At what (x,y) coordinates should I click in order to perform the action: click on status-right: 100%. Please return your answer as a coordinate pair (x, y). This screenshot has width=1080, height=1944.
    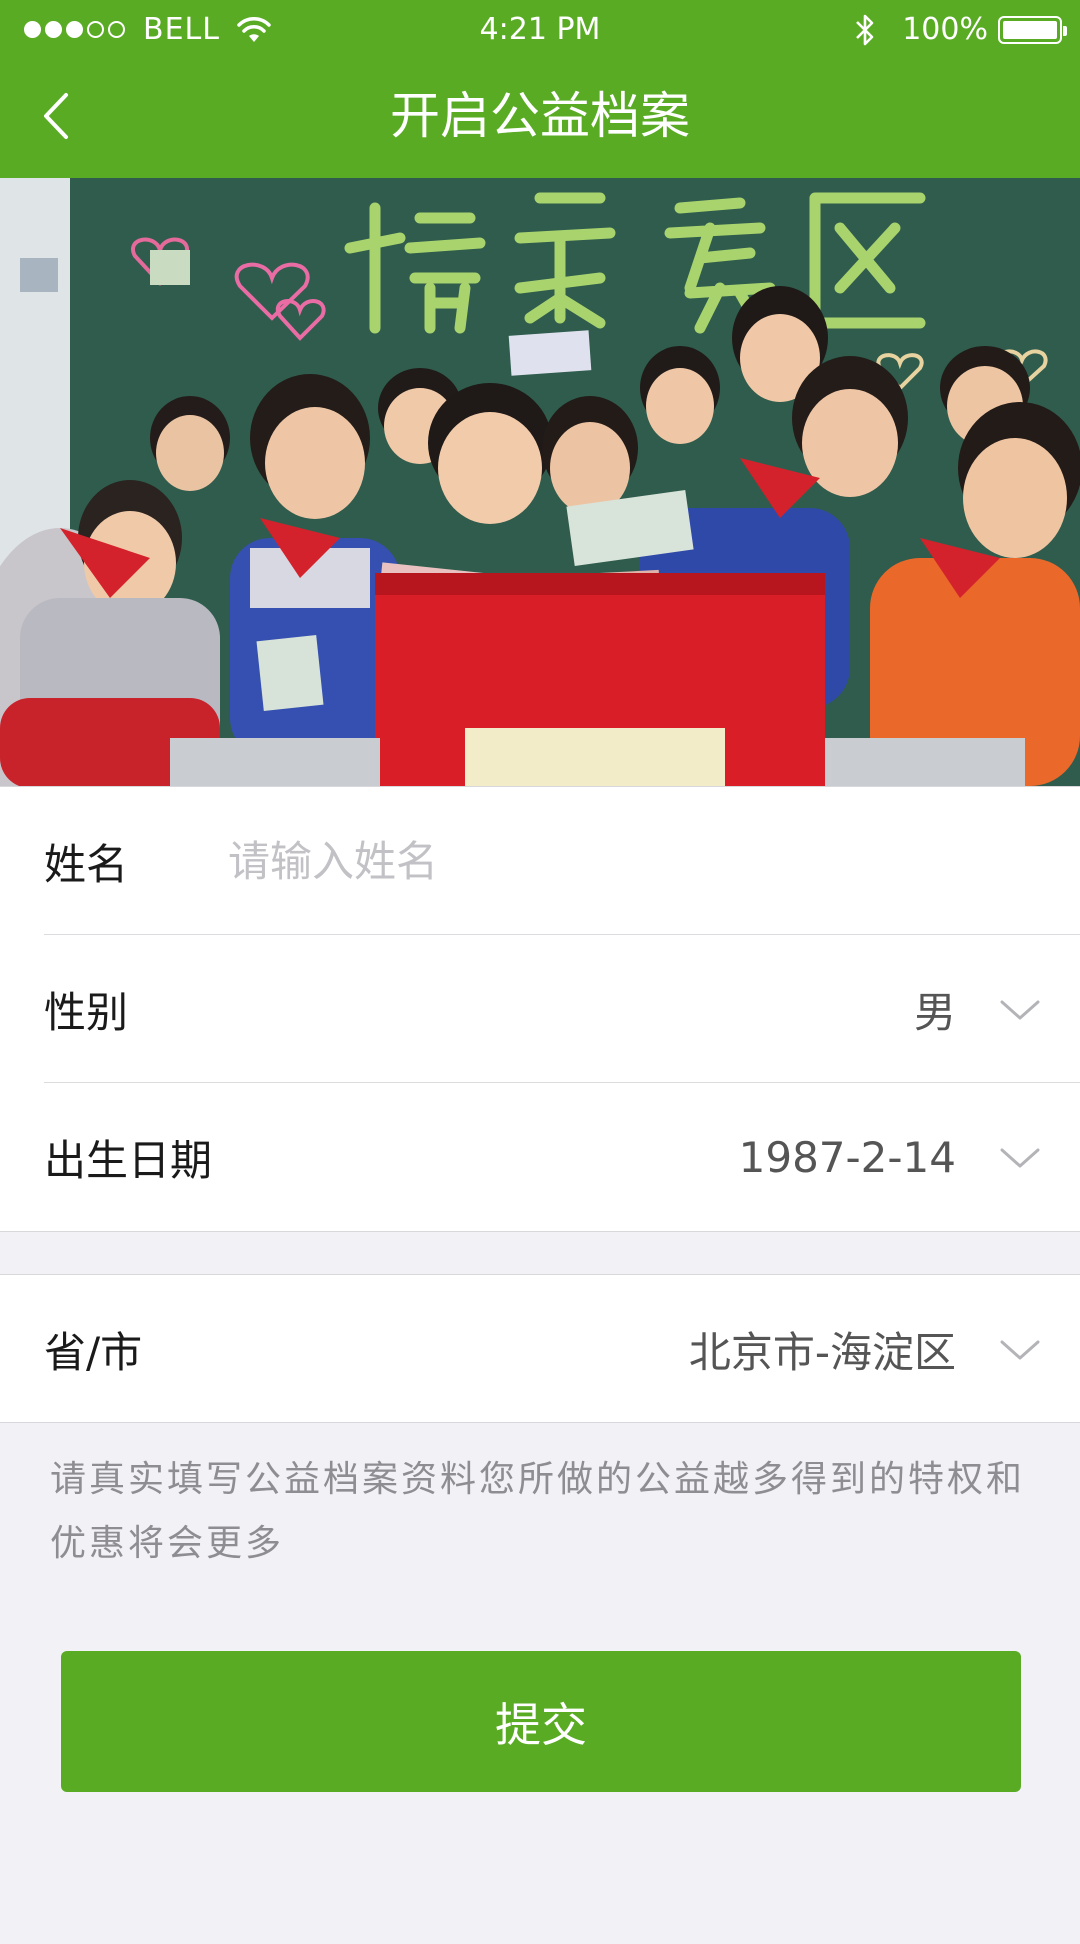
    Looking at the image, I should click on (960, 29).